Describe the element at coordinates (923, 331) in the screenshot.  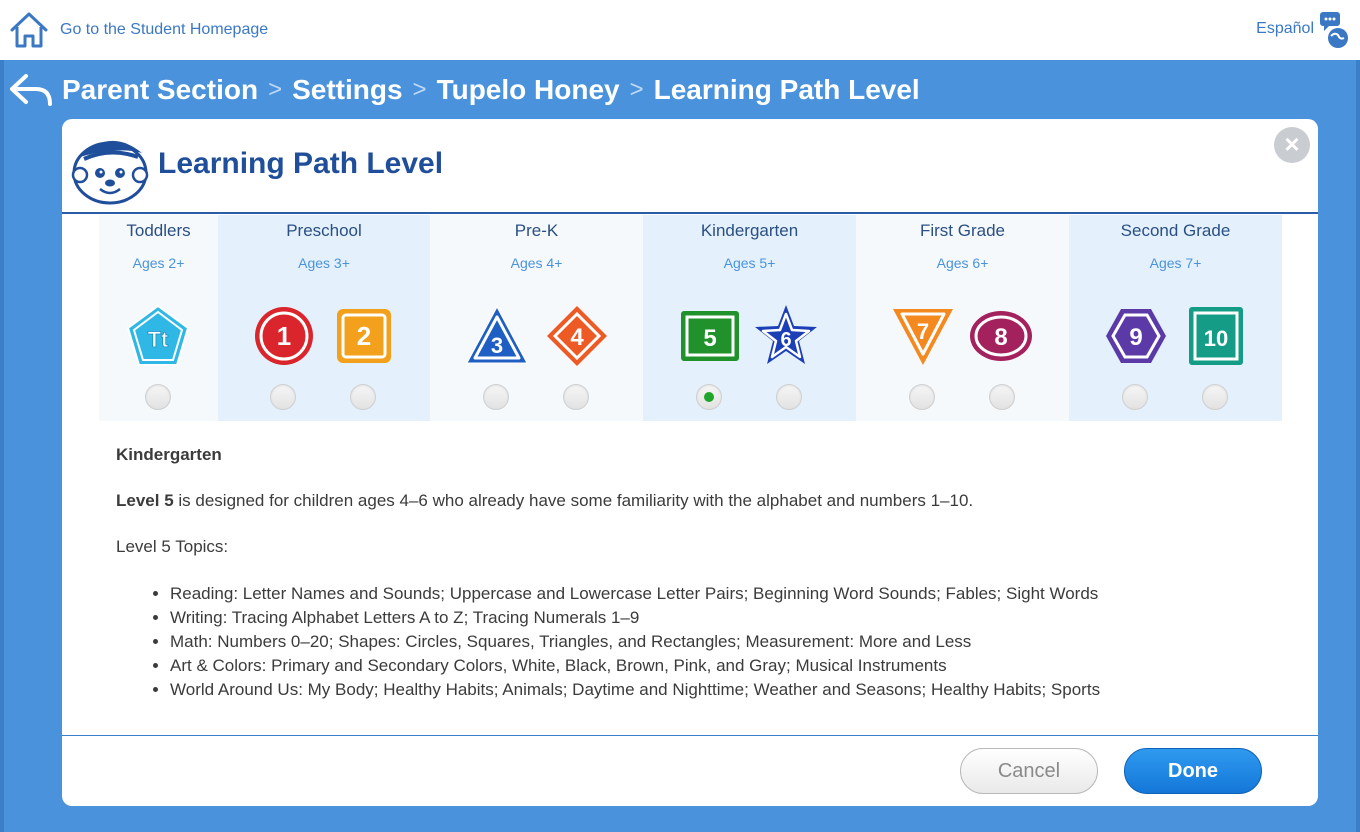
I see `level-label: 7` at that location.